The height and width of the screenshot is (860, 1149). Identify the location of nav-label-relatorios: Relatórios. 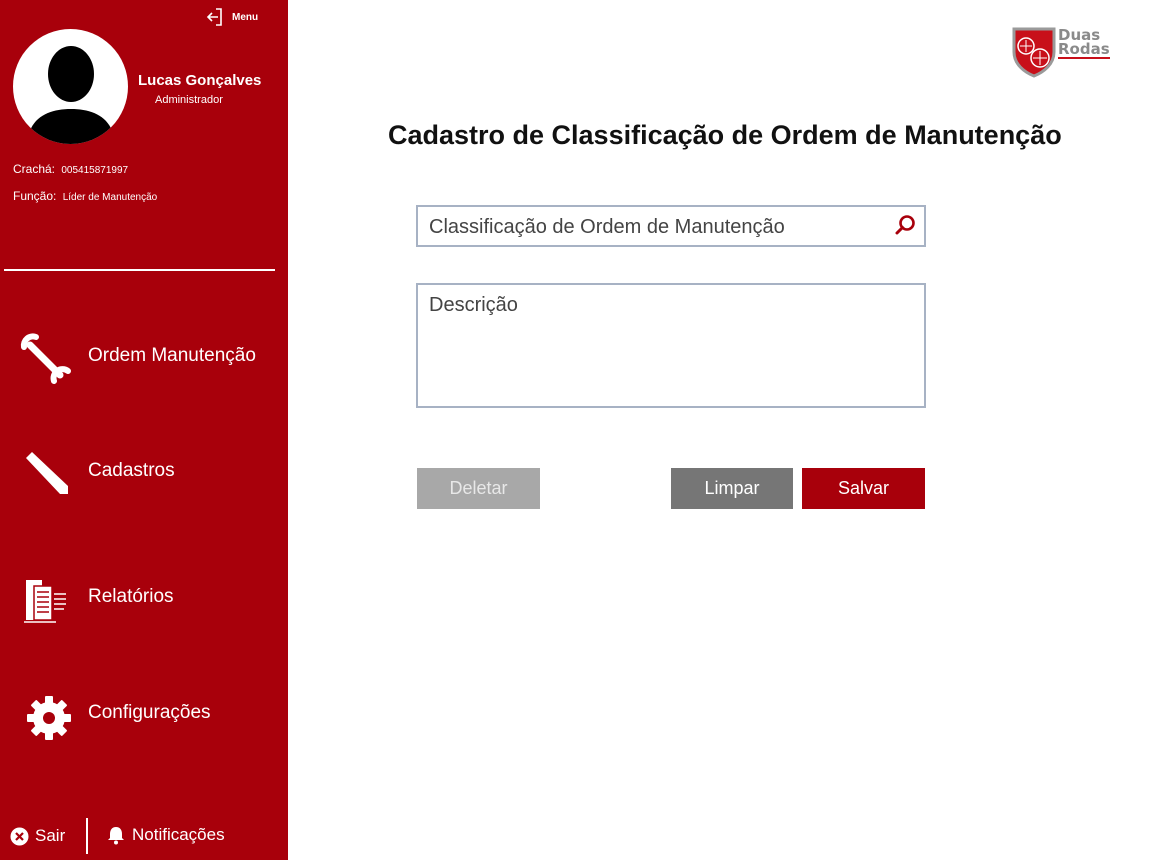
(131, 596).